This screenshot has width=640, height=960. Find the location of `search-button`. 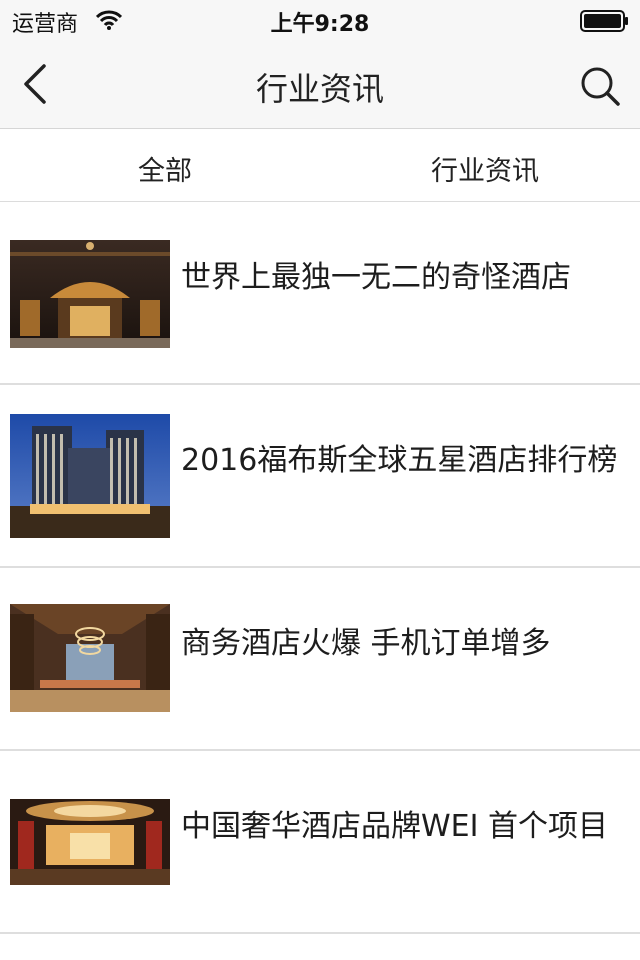

search-button is located at coordinates (600, 86).